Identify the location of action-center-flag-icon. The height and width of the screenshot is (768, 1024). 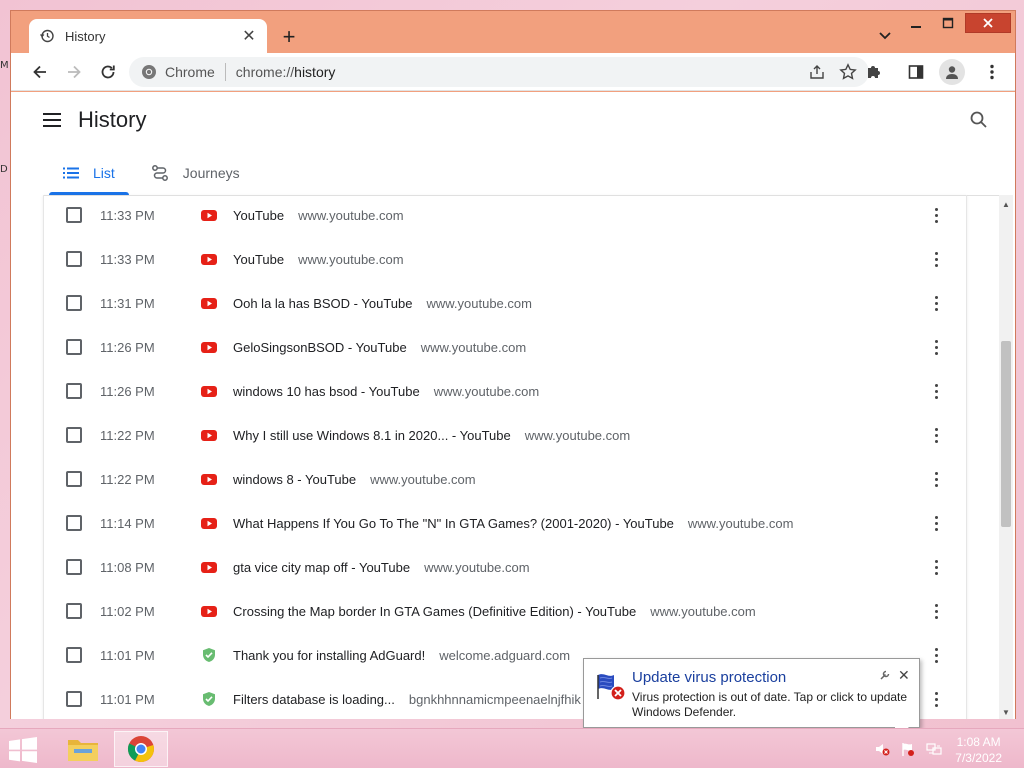
(908, 749).